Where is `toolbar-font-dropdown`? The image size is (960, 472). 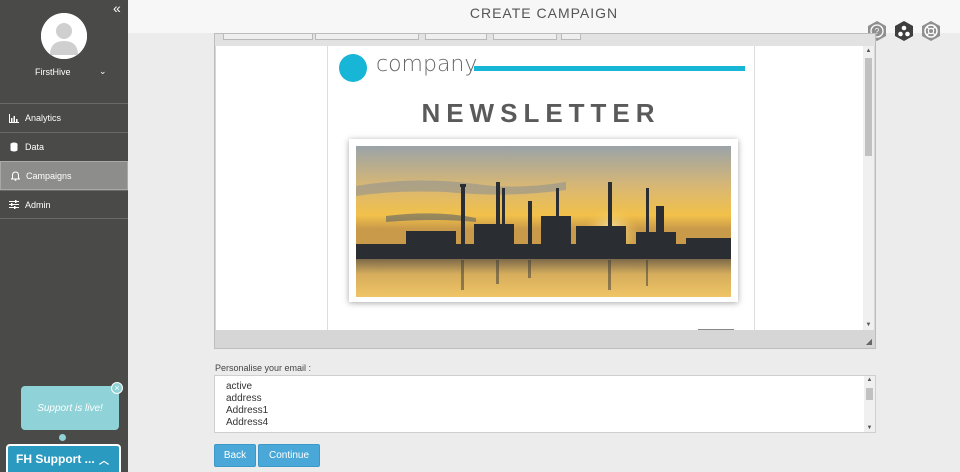 toolbar-font-dropdown is located at coordinates (456, 37).